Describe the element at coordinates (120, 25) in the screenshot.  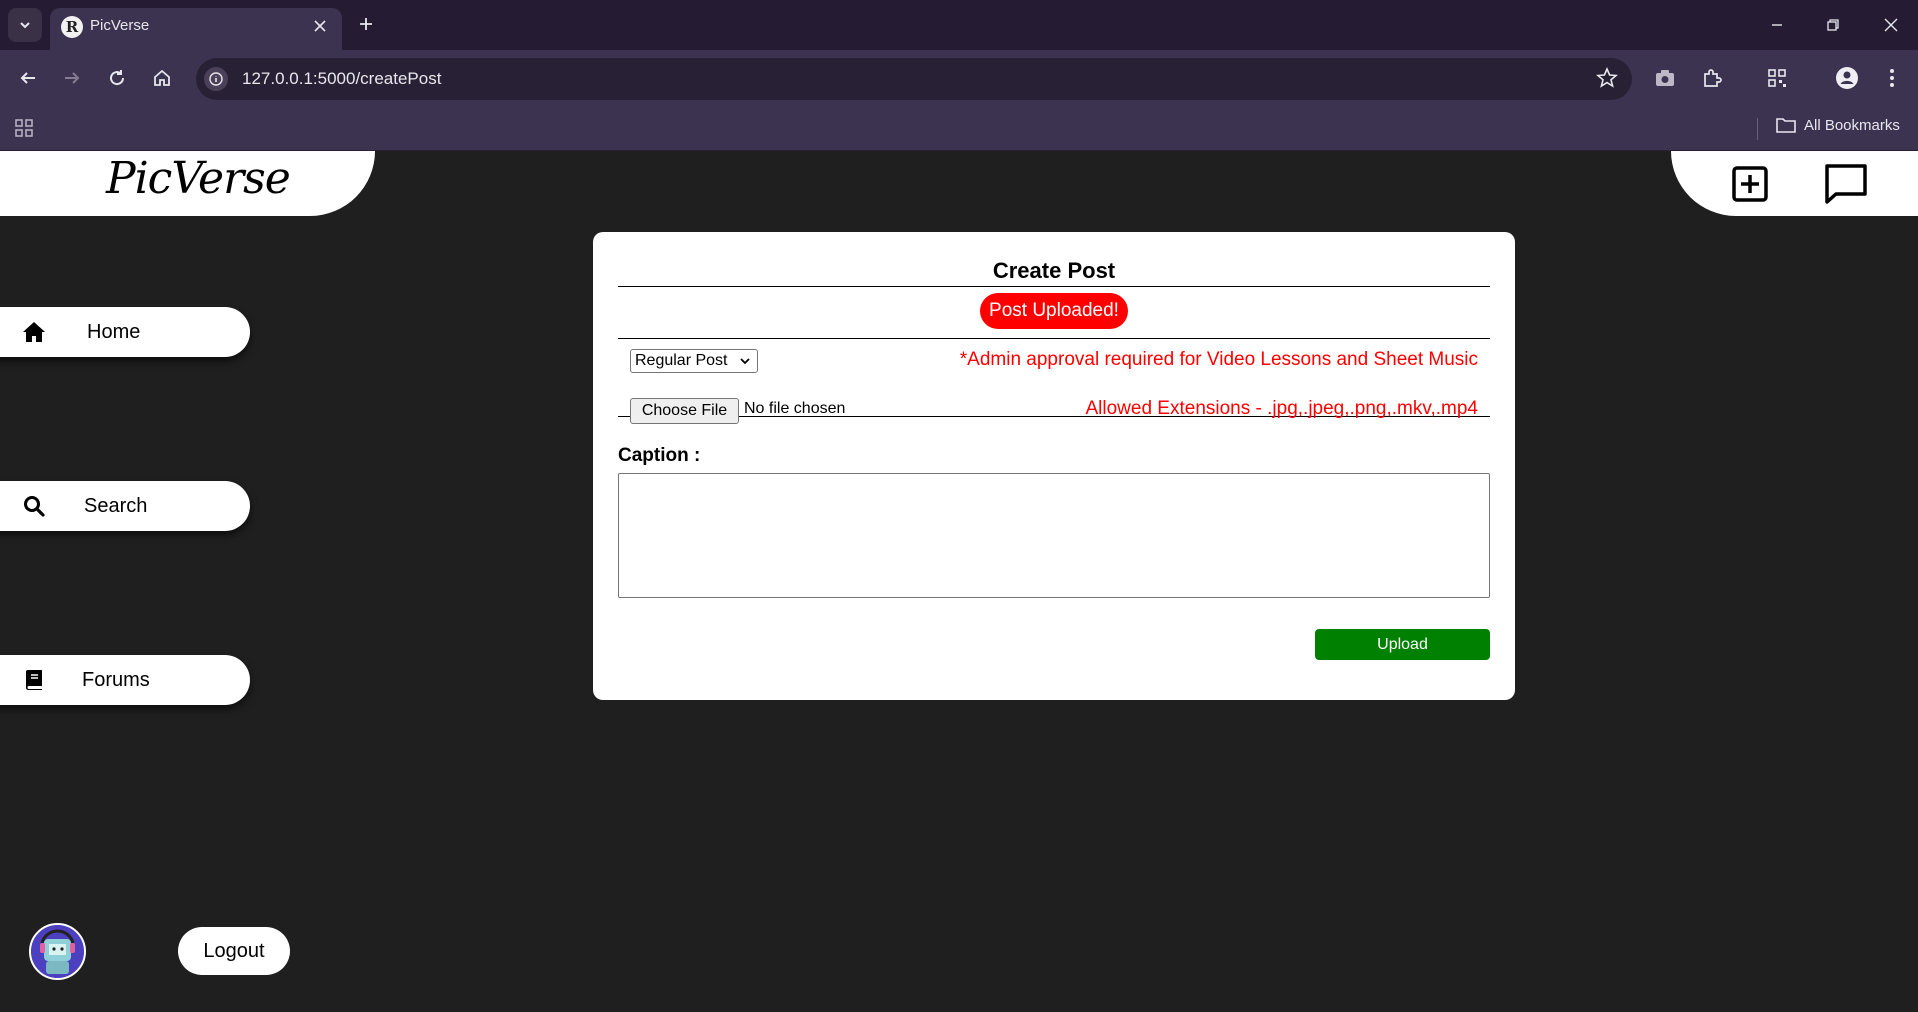
I see `tab-title: PicVerse` at that location.